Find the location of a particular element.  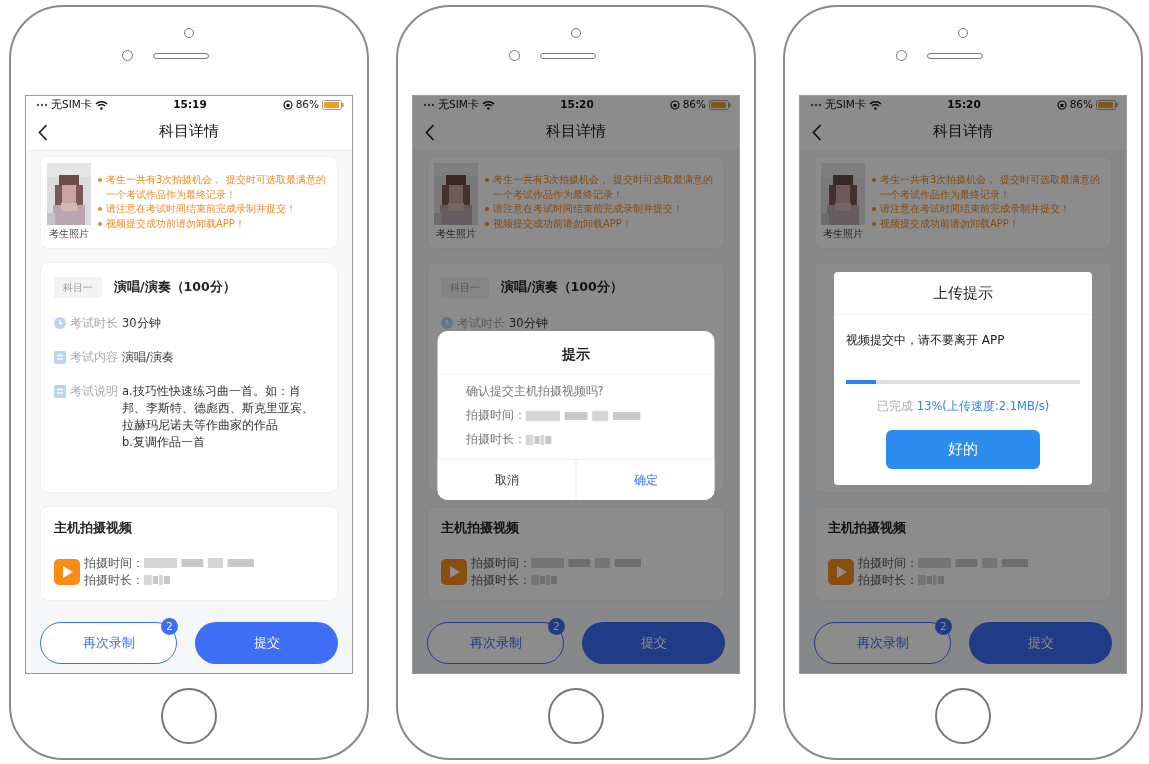

dialog-question: 确认提交主机拍摄视频吗? is located at coordinates (535, 392).